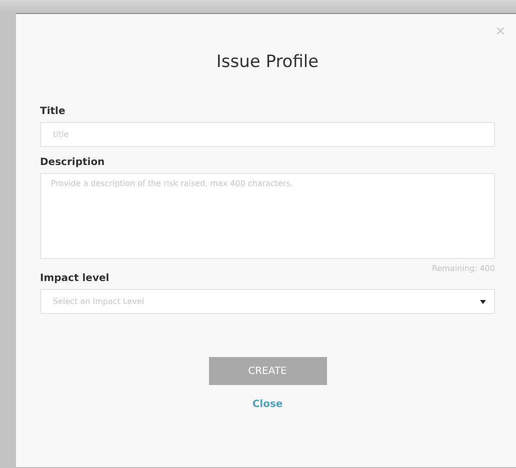 The width and height of the screenshot is (516, 468). What do you see at coordinates (267, 62) in the screenshot?
I see `dialog-title: Issue Profile` at bounding box center [267, 62].